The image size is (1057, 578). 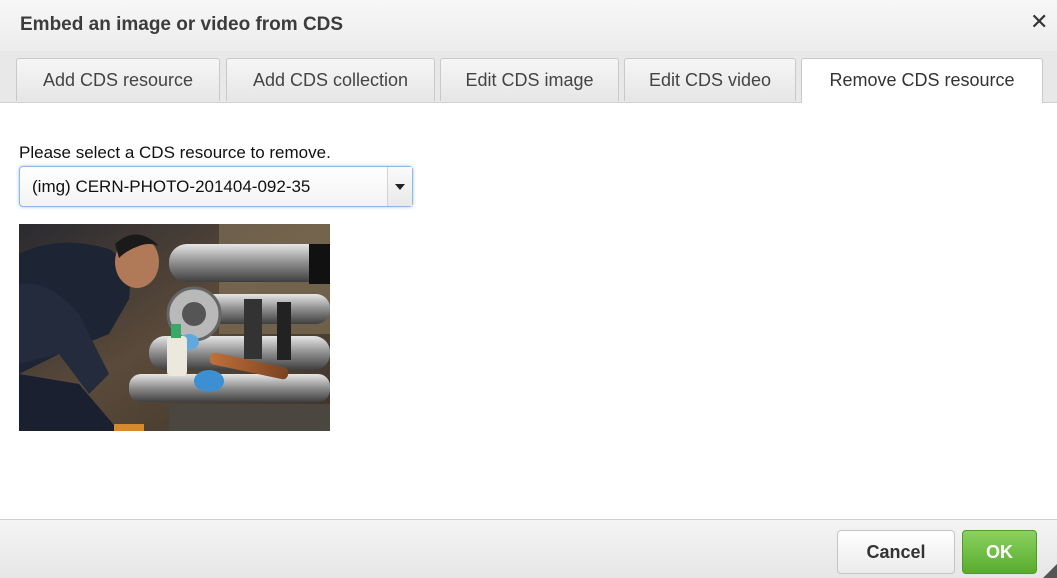 What do you see at coordinates (174, 327) in the screenshot?
I see `resource-preview-image` at bounding box center [174, 327].